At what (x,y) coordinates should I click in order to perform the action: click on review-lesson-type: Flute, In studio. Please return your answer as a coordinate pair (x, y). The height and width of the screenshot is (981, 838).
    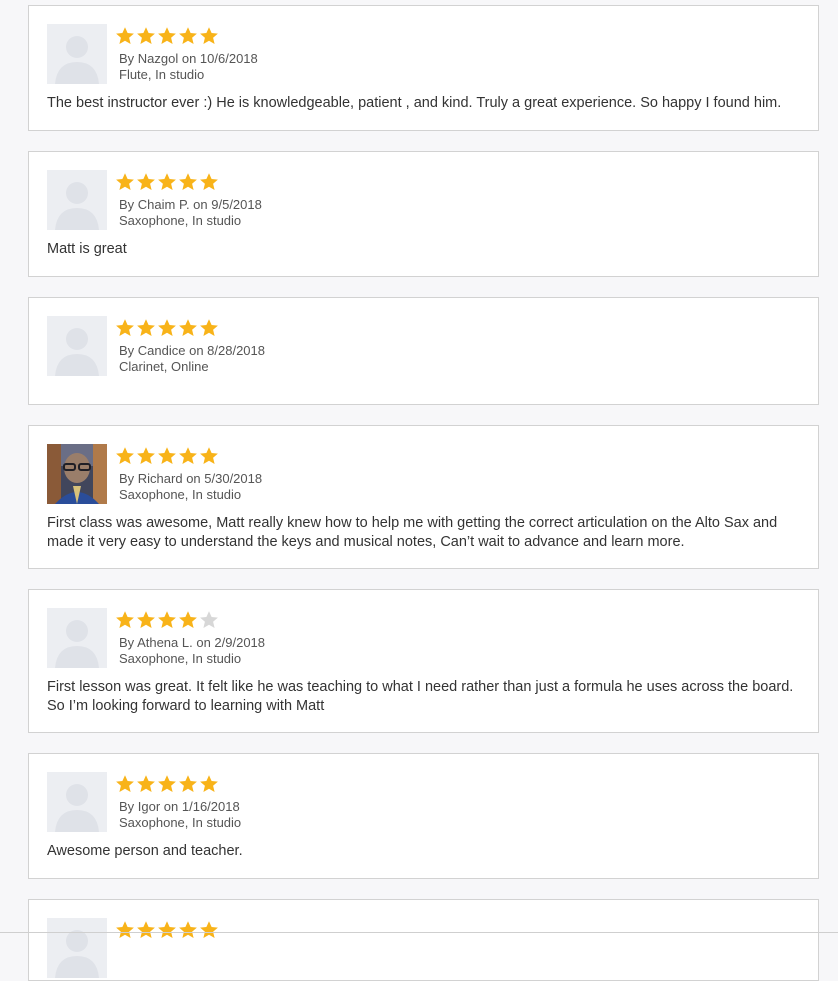
    Looking at the image, I should click on (162, 74).